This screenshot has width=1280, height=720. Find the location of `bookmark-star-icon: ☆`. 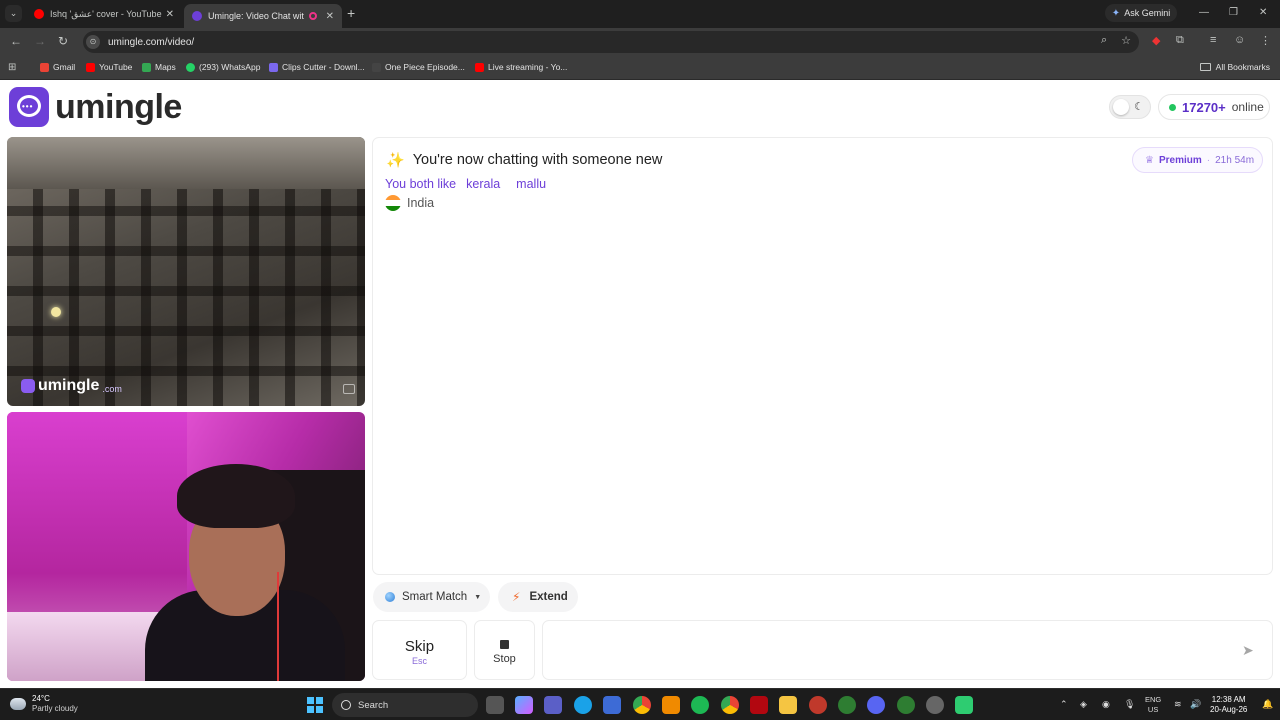

bookmark-star-icon: ☆ is located at coordinates (1126, 40).